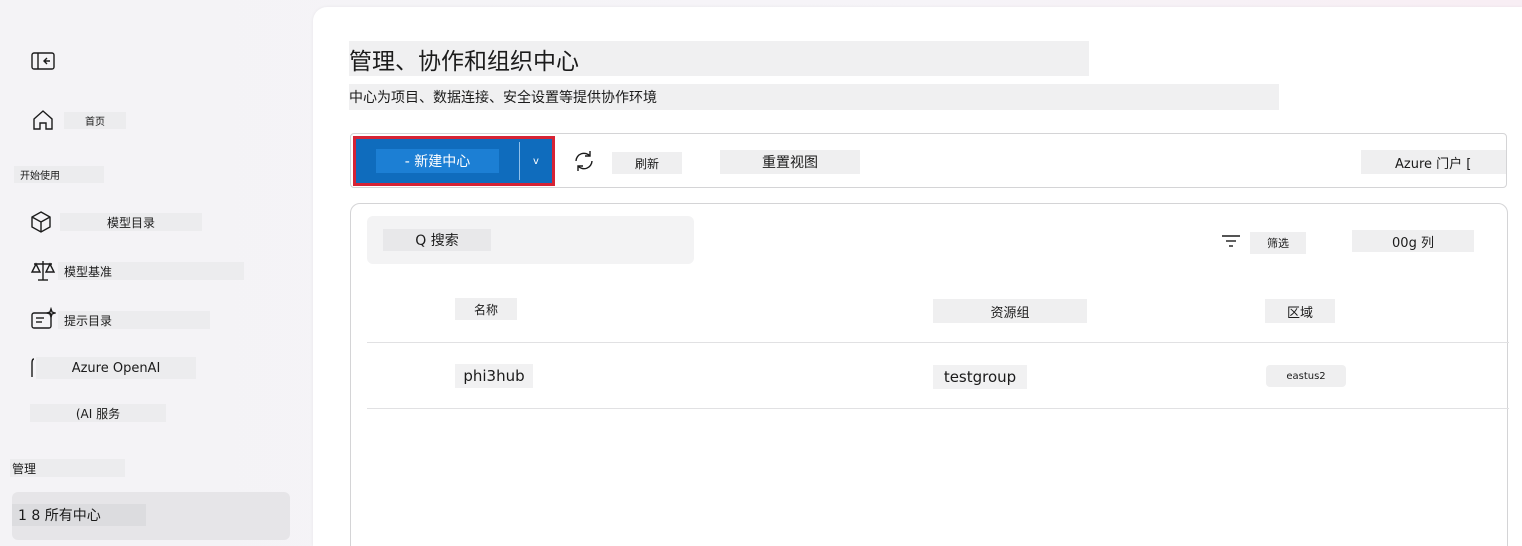  Describe the element at coordinates (584, 161) in the screenshot. I see `refresh-icon` at that location.